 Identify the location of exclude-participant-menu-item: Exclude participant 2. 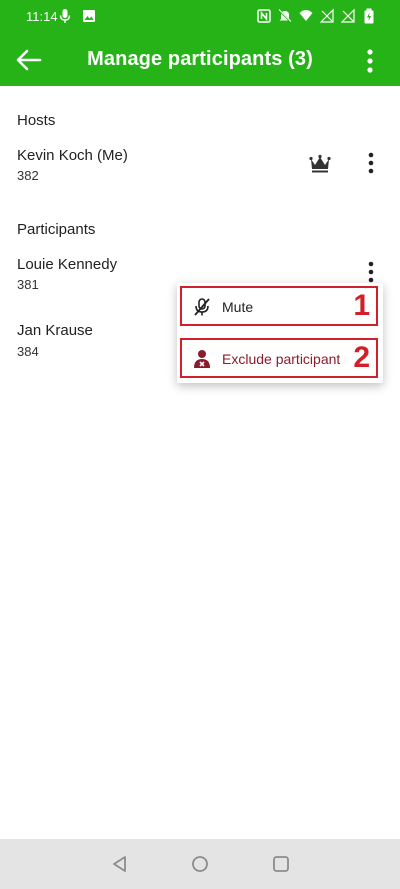
(279, 358).